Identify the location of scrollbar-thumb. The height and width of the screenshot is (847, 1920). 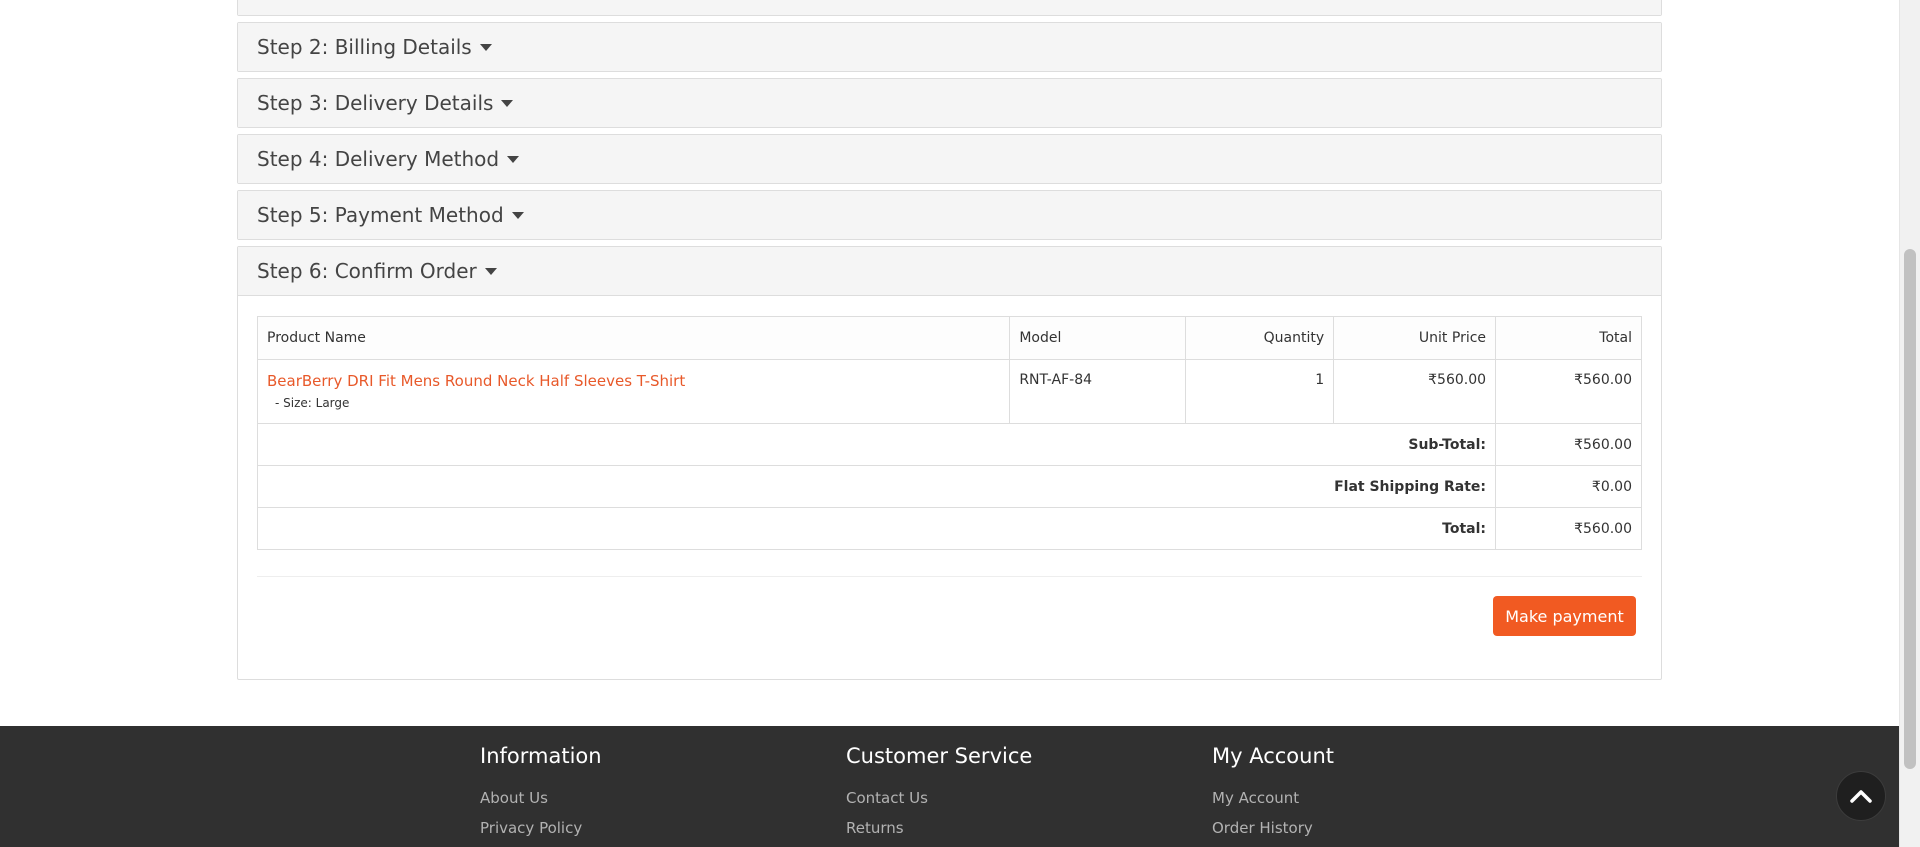
(1910, 509).